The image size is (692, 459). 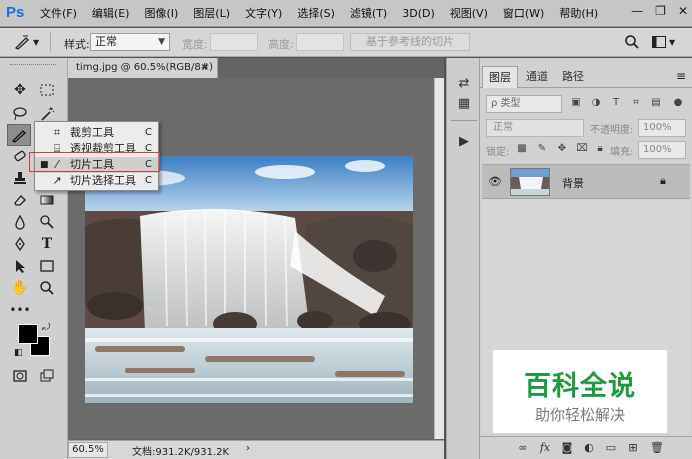 I want to click on screen-mode-tool, so click(x=47, y=376).